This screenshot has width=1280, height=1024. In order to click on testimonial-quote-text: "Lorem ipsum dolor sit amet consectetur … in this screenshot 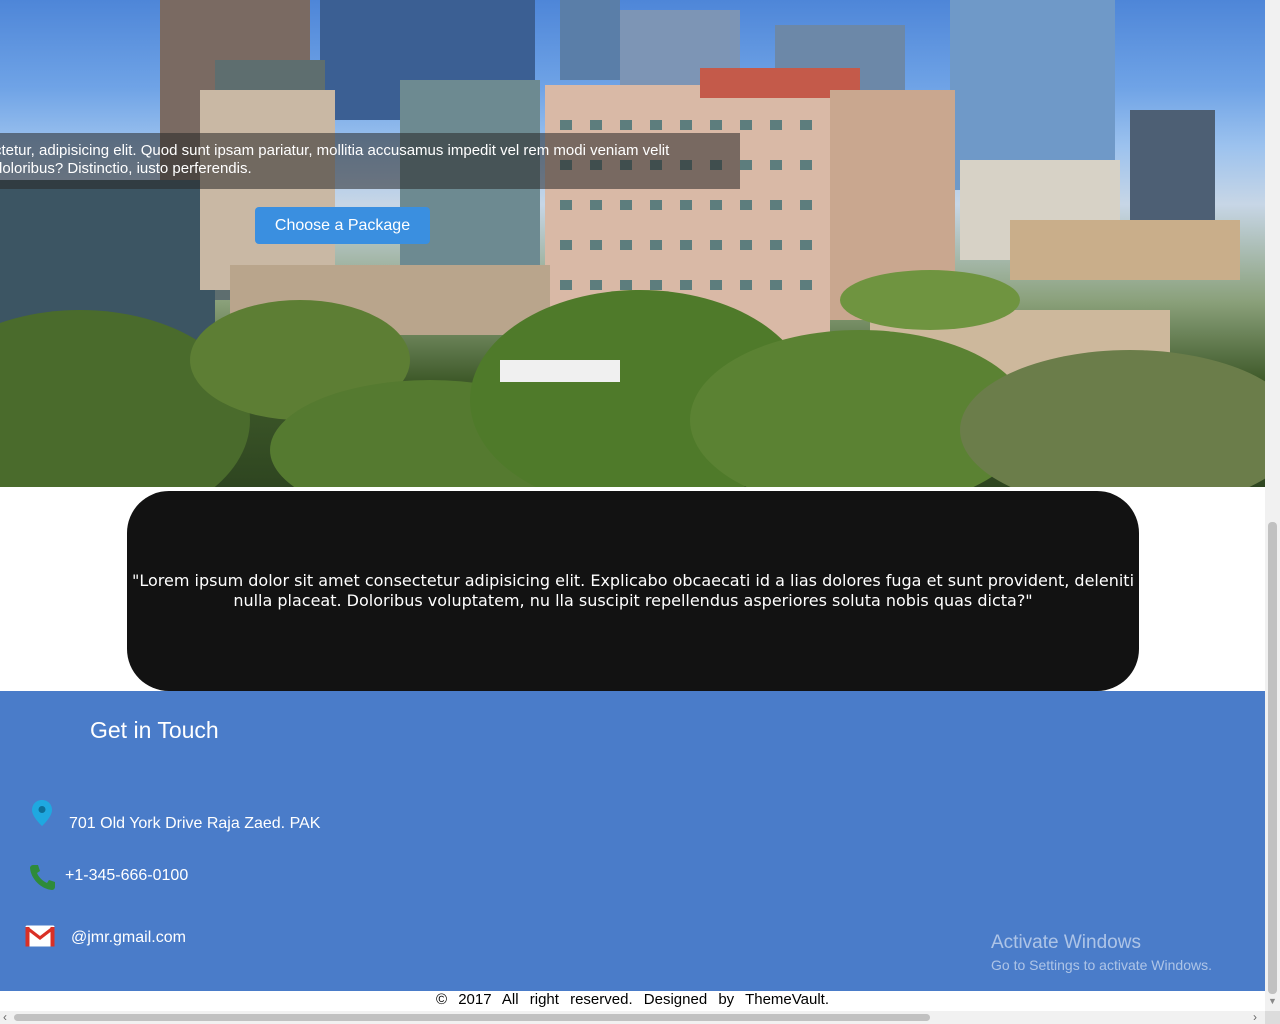, I will do `click(633, 590)`.